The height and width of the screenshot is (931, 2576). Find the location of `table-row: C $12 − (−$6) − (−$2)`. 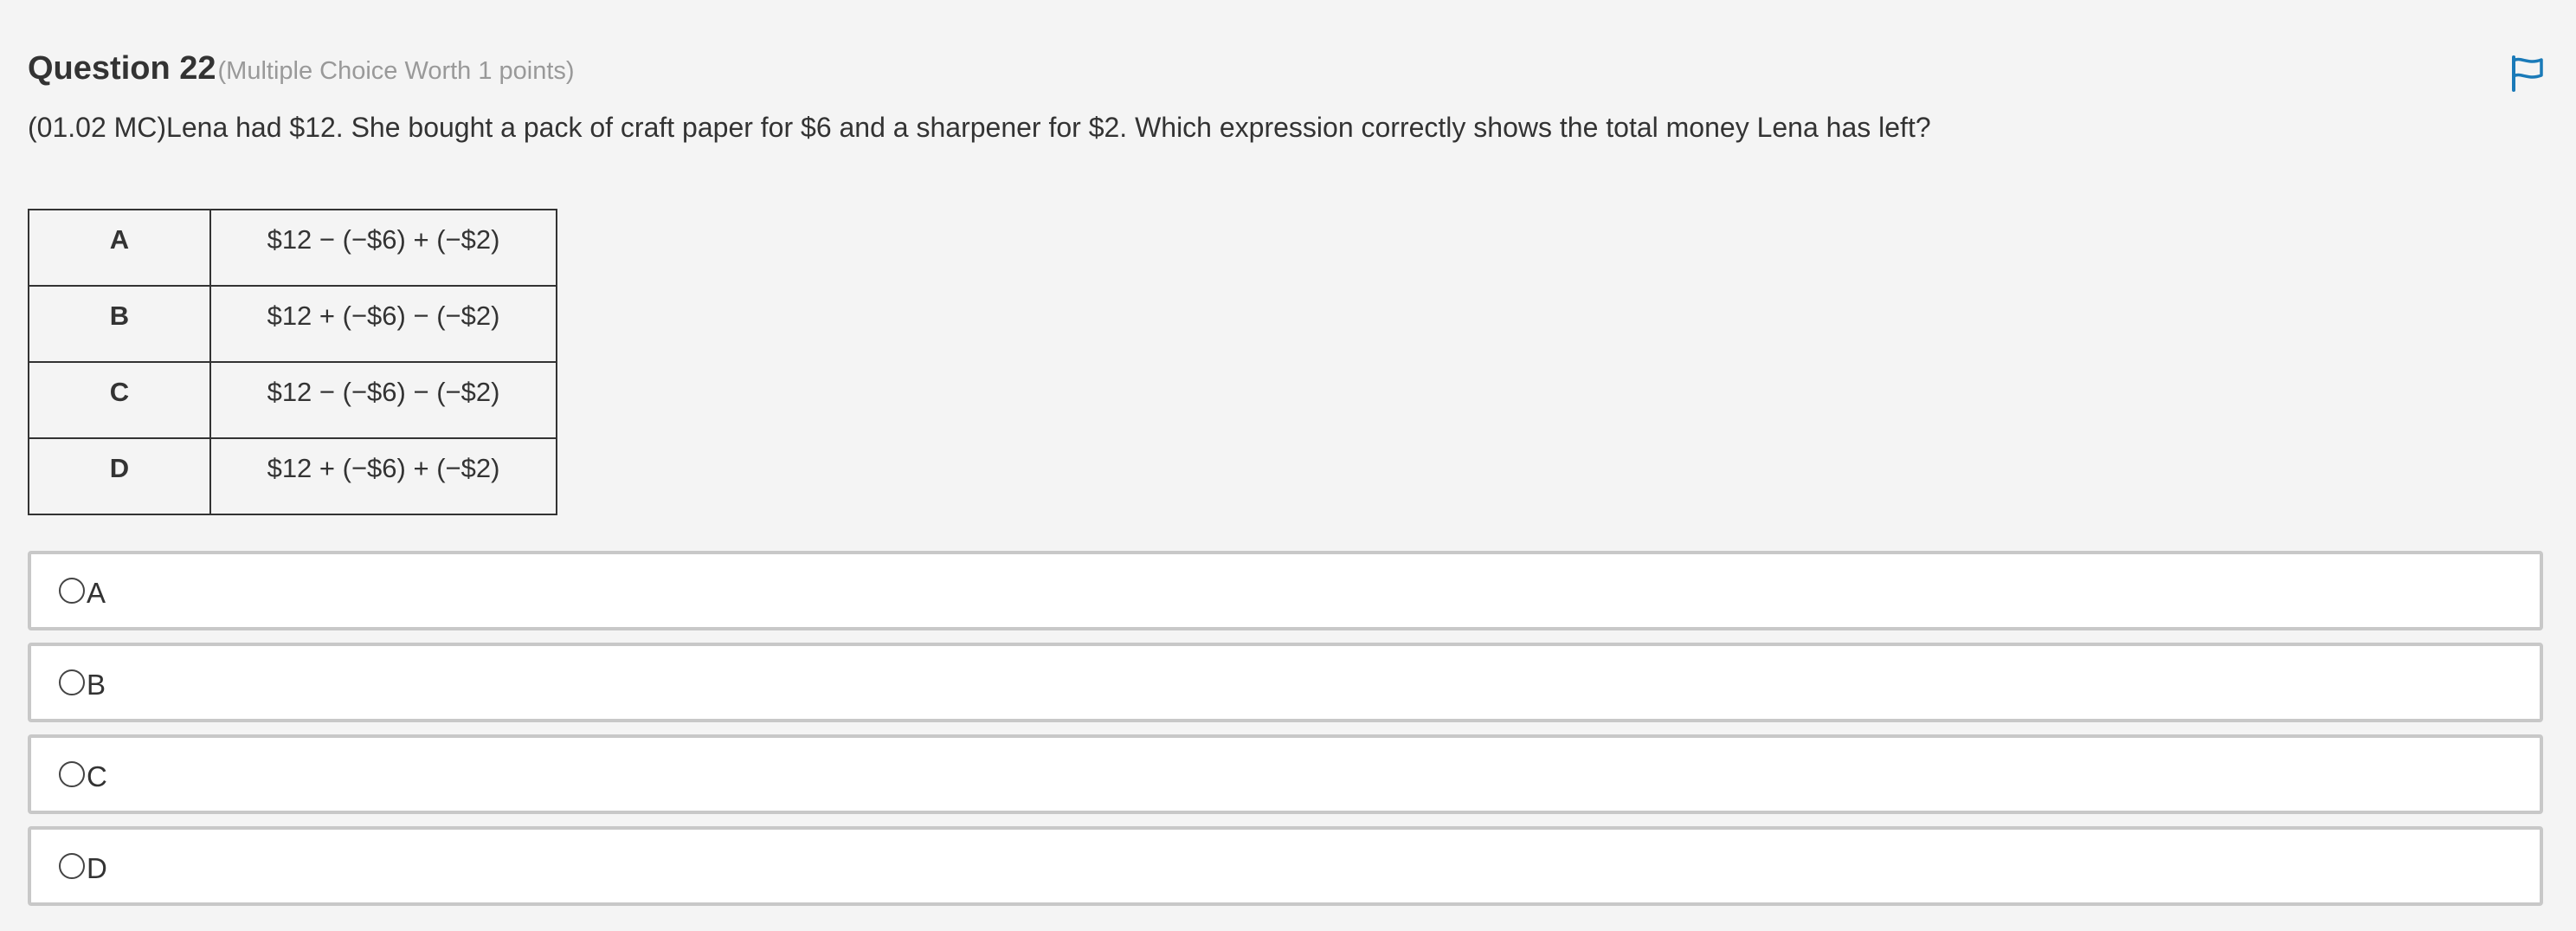

table-row: C $12 − (−$6) − (−$2) is located at coordinates (292, 400).